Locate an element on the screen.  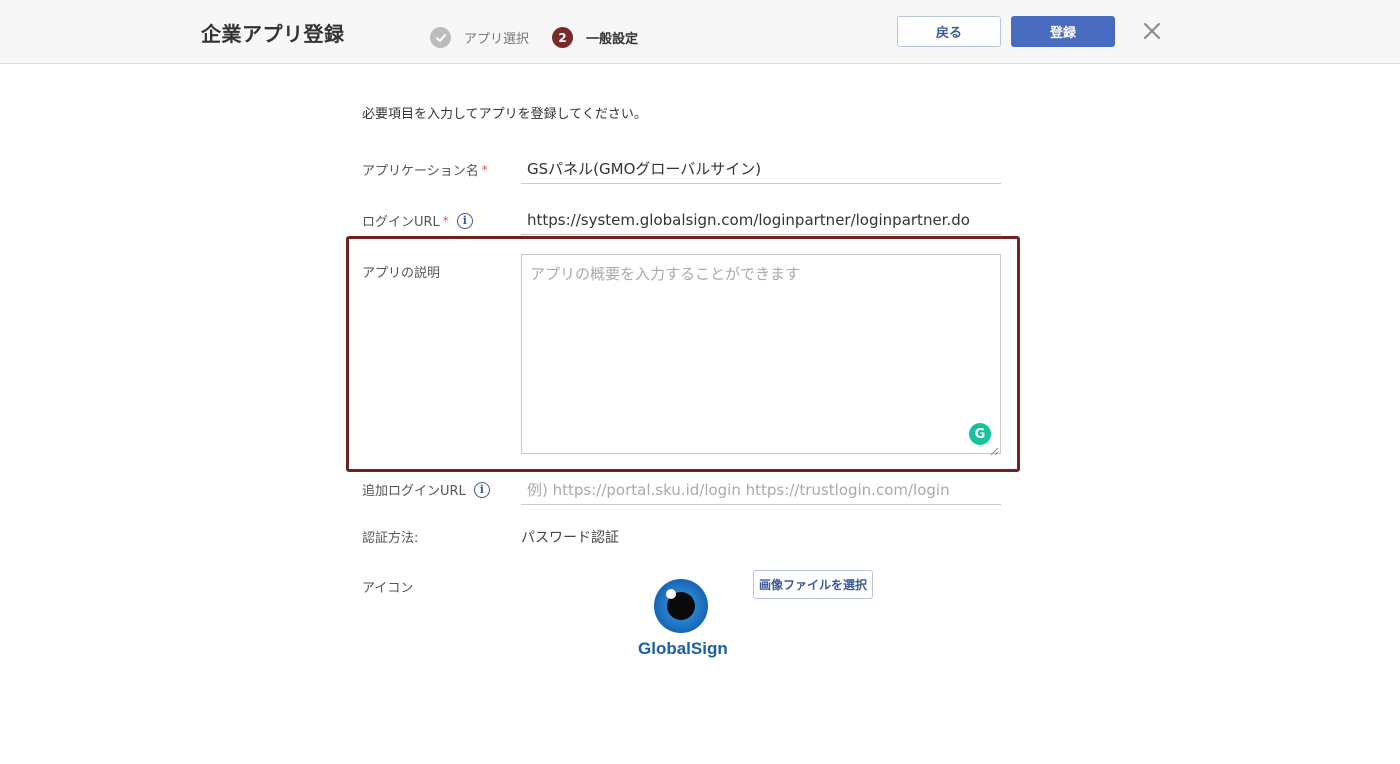
description-label-text: アプリの説明 is located at coordinates (401, 273).